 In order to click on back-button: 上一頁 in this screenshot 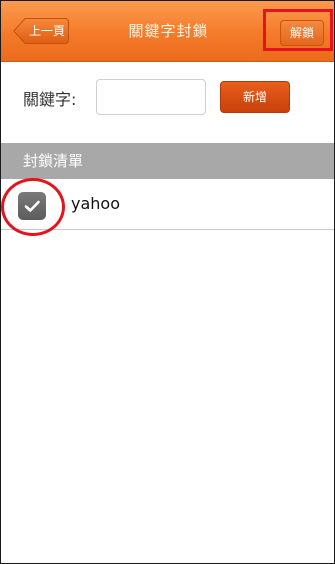, I will do `click(41, 31)`.